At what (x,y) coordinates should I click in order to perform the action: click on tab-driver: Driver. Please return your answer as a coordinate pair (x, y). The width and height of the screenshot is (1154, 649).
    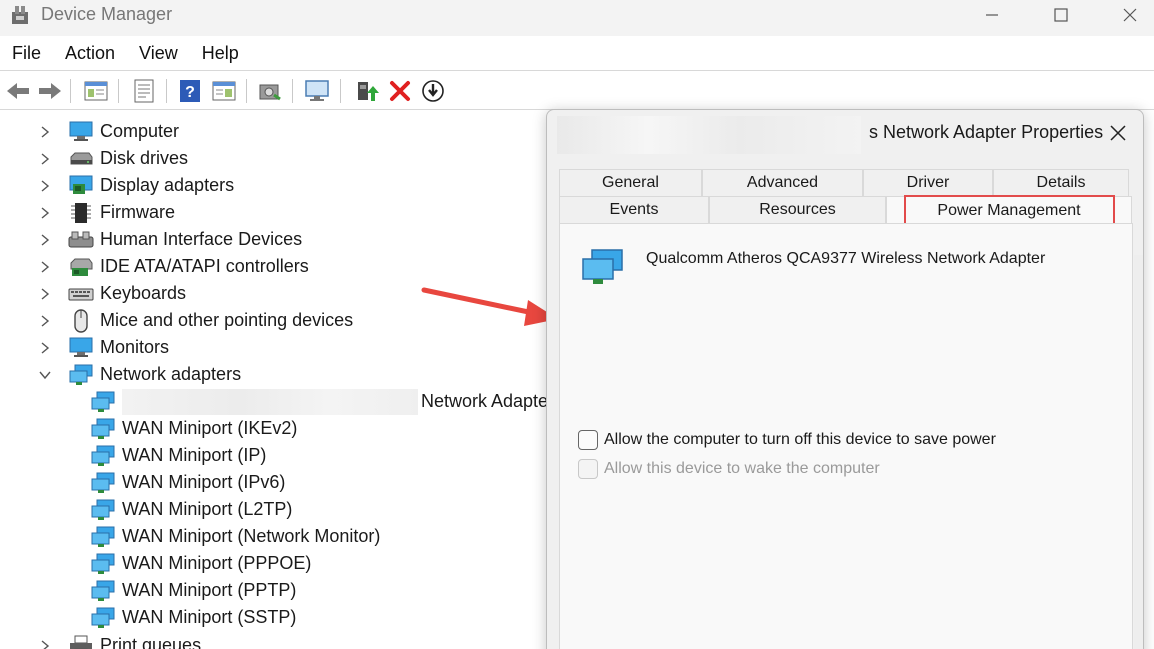
    Looking at the image, I should click on (928, 182).